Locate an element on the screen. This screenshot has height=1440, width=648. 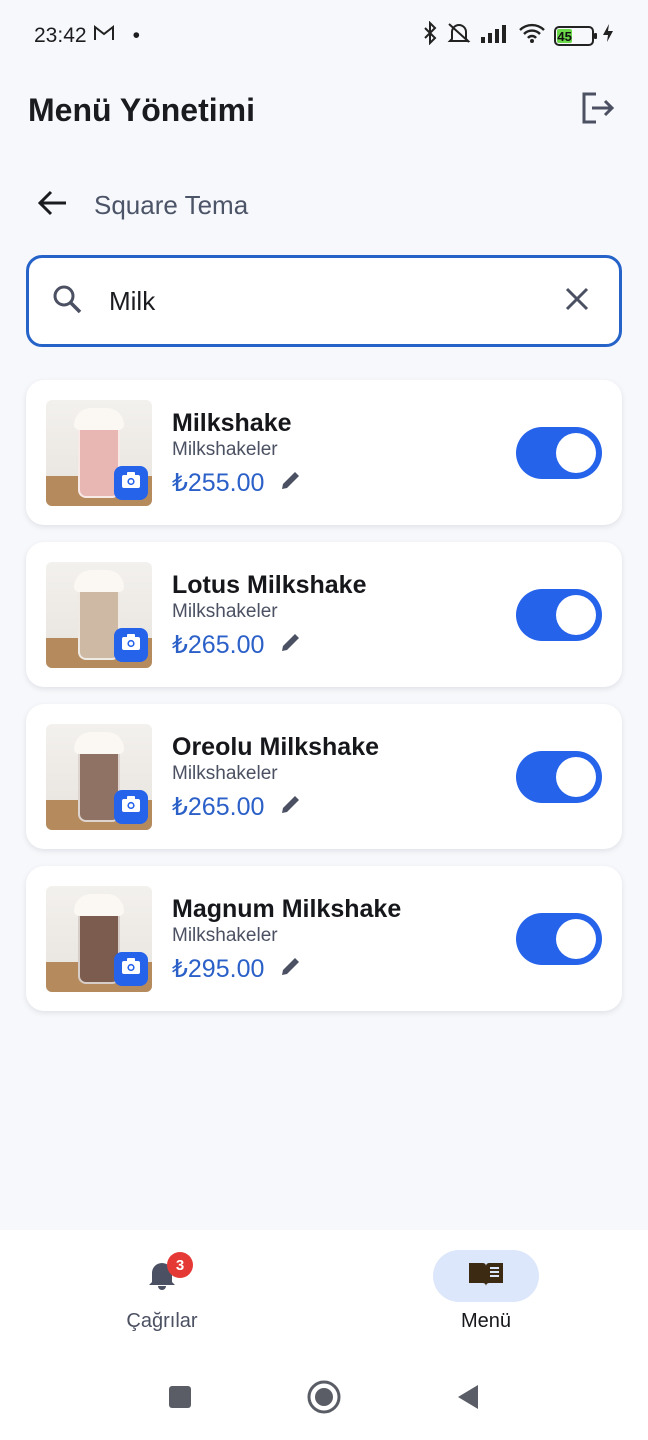
nav-item-calls: 3 Çağrılar is located at coordinates (162, 1294).